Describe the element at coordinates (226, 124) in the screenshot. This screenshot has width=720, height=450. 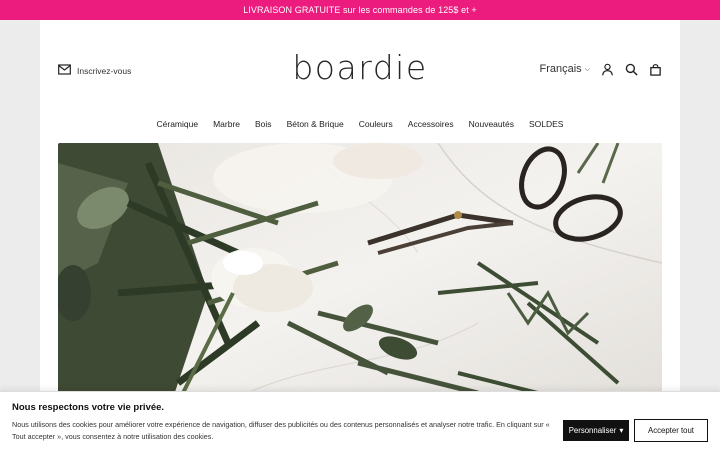
I see `nav-item-marbre: Marbre` at that location.